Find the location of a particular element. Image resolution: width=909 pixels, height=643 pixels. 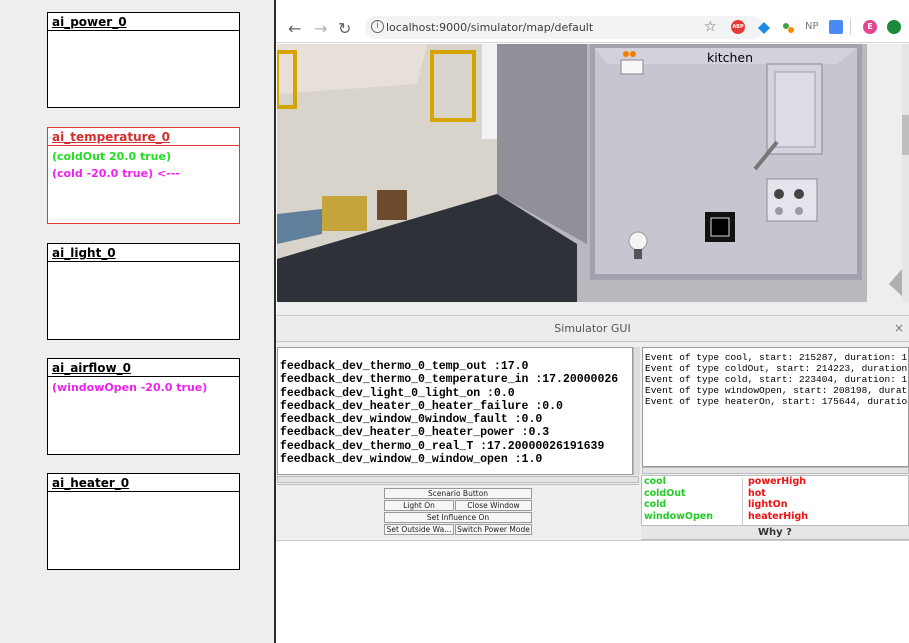

hypotheses-divider is located at coordinates (742, 503).